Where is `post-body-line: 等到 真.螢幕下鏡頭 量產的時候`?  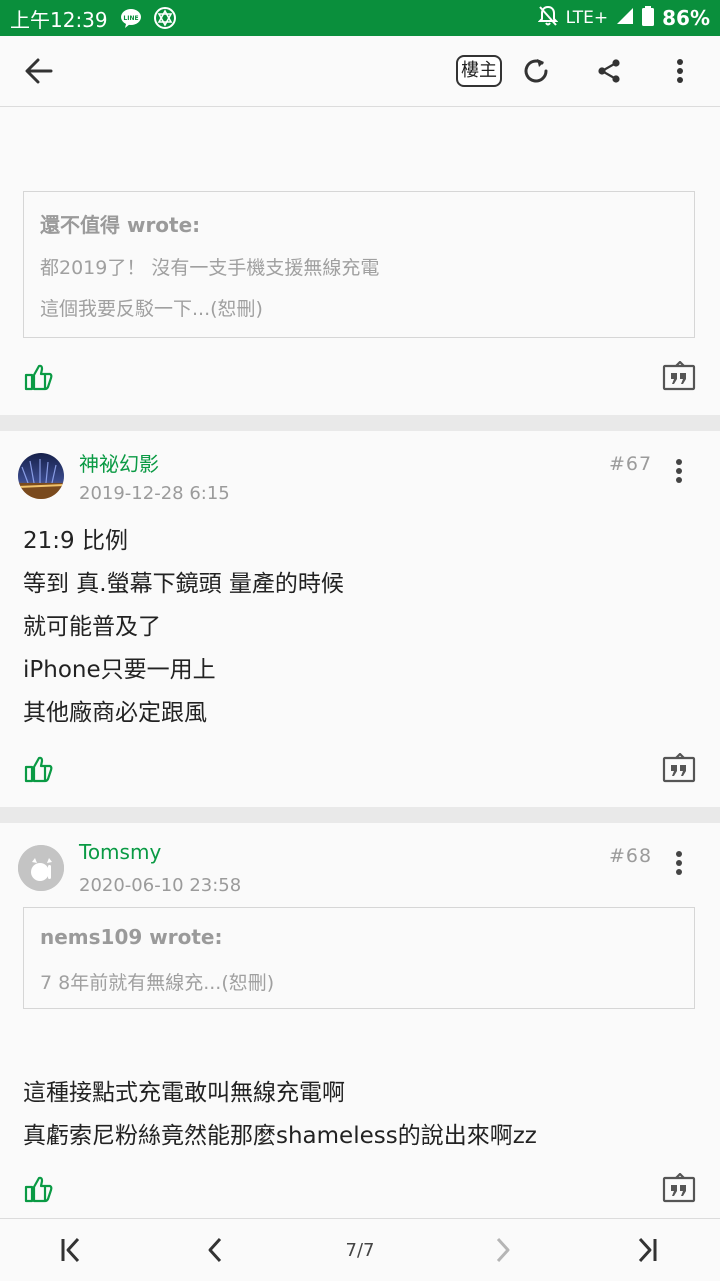 post-body-line: 等到 真.螢幕下鏡頭 量產的時候 is located at coordinates (183, 584).